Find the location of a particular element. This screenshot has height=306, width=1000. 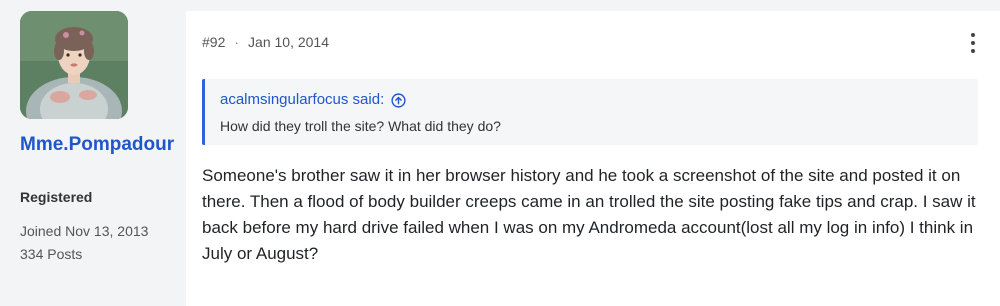

arrow-up-circle-icon is located at coordinates (398, 100).